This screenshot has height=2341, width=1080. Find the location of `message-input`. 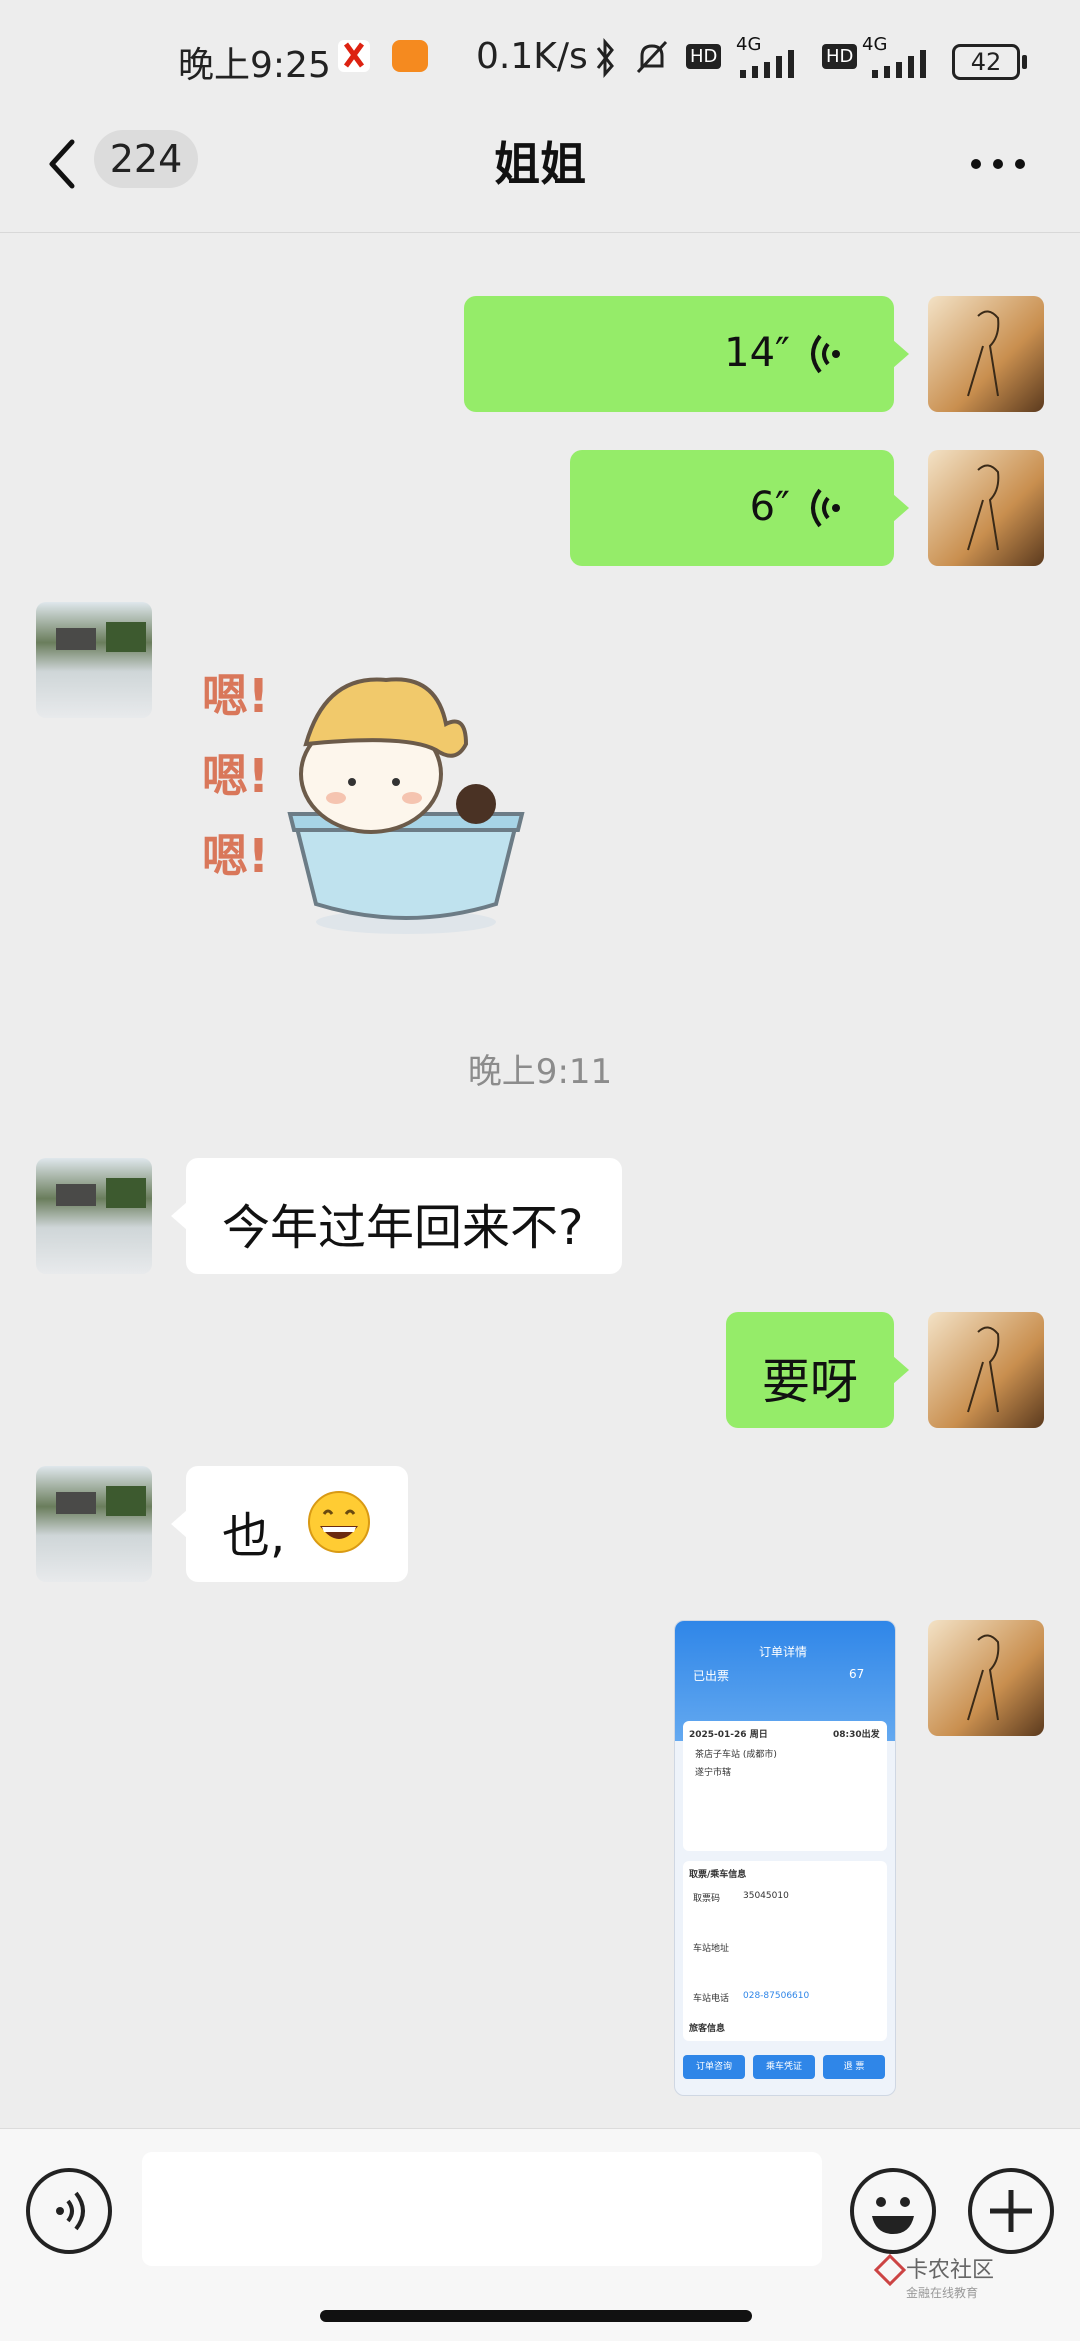

message-input is located at coordinates (482, 2209).